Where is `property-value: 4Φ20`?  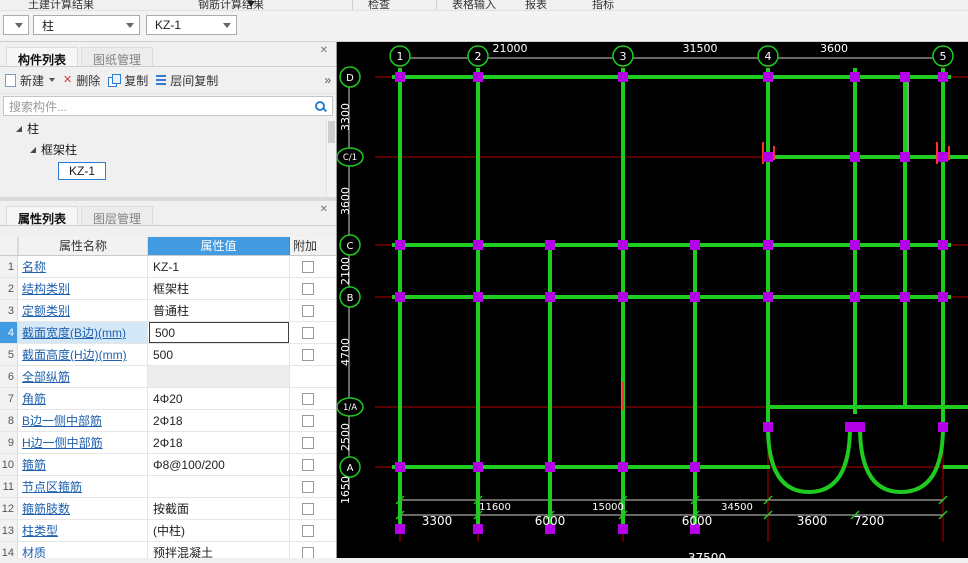
property-value: 4Φ20 is located at coordinates (219, 398).